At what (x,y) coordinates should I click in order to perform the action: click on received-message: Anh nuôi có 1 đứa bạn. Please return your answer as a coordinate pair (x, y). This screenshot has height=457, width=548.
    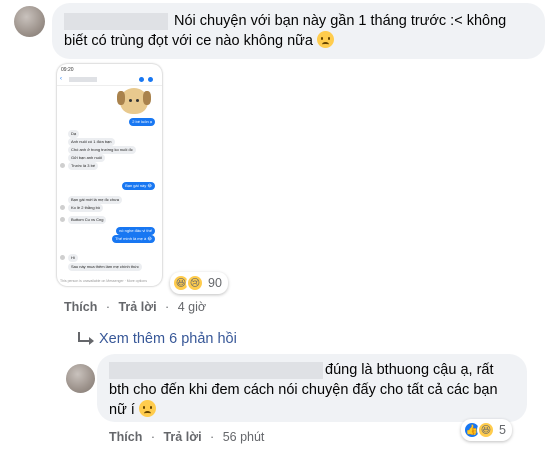
    Looking at the image, I should click on (91, 142).